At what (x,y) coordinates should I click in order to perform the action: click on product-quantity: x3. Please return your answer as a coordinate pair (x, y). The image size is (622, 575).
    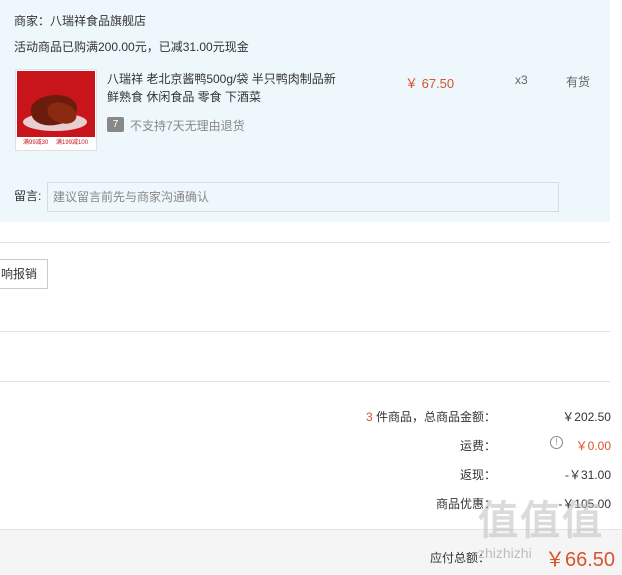
    Looking at the image, I should click on (521, 80).